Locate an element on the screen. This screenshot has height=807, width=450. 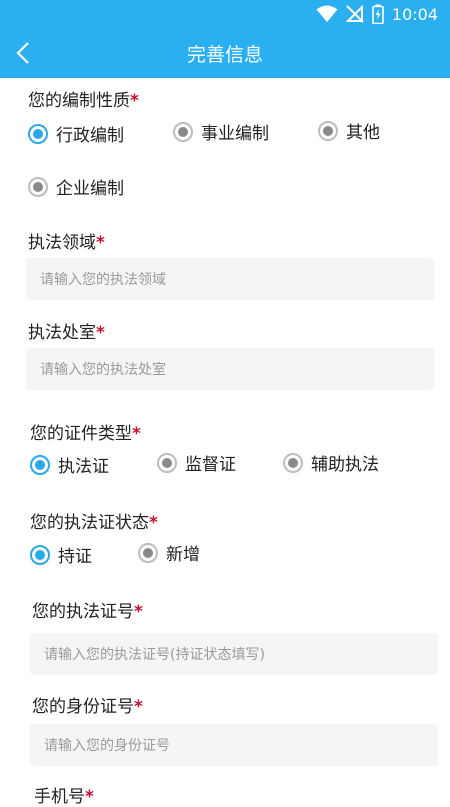
phone-label-text: 手机号 is located at coordinates (59, 797).